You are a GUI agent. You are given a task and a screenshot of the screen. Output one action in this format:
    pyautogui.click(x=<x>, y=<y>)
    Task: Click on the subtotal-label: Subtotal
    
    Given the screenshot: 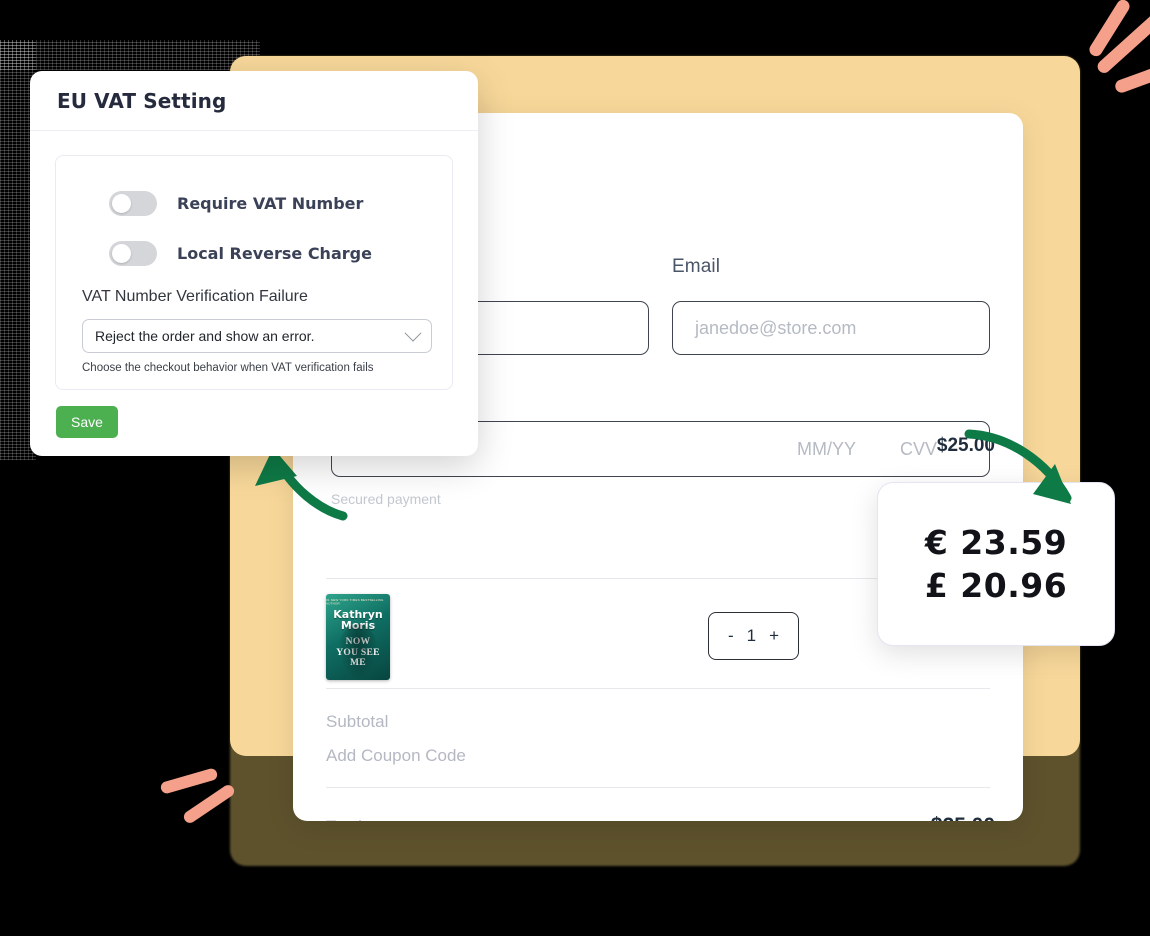 What is the action you would take?
    pyautogui.click(x=357, y=721)
    